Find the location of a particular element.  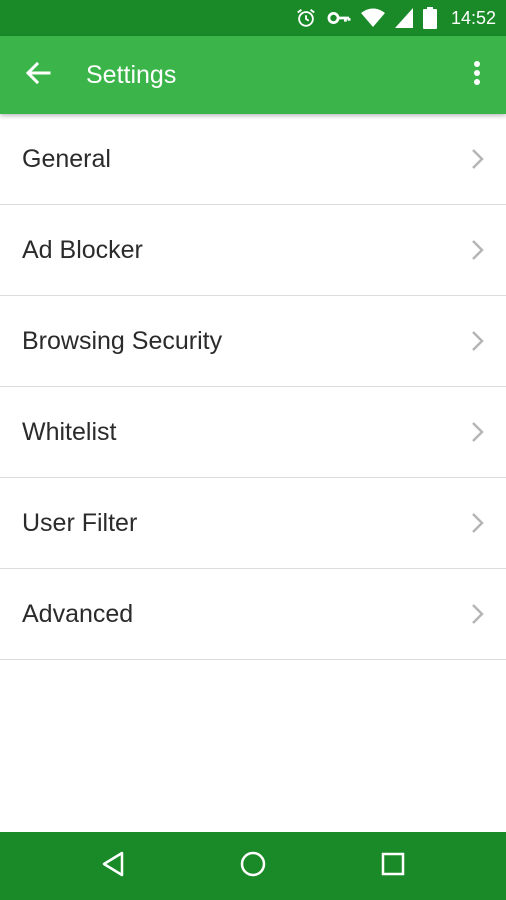

settings-item-general: General is located at coordinates (253, 159).